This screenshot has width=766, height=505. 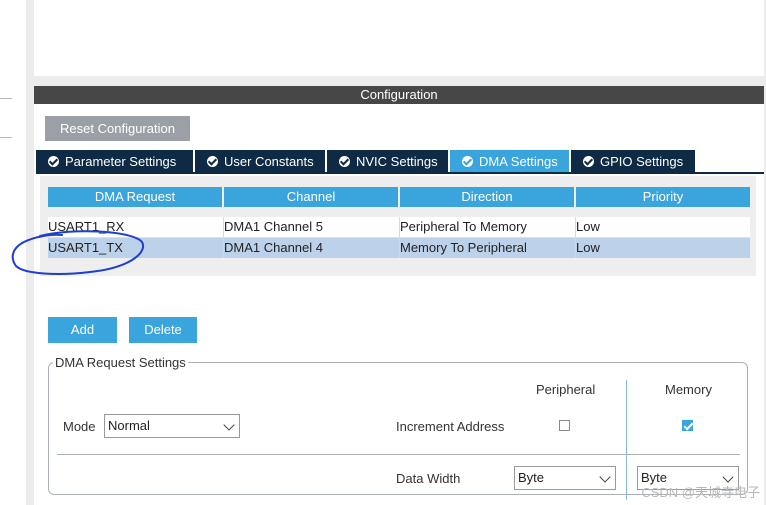 I want to click on cell-direction: Peripheral To Memory, so click(x=488, y=227).